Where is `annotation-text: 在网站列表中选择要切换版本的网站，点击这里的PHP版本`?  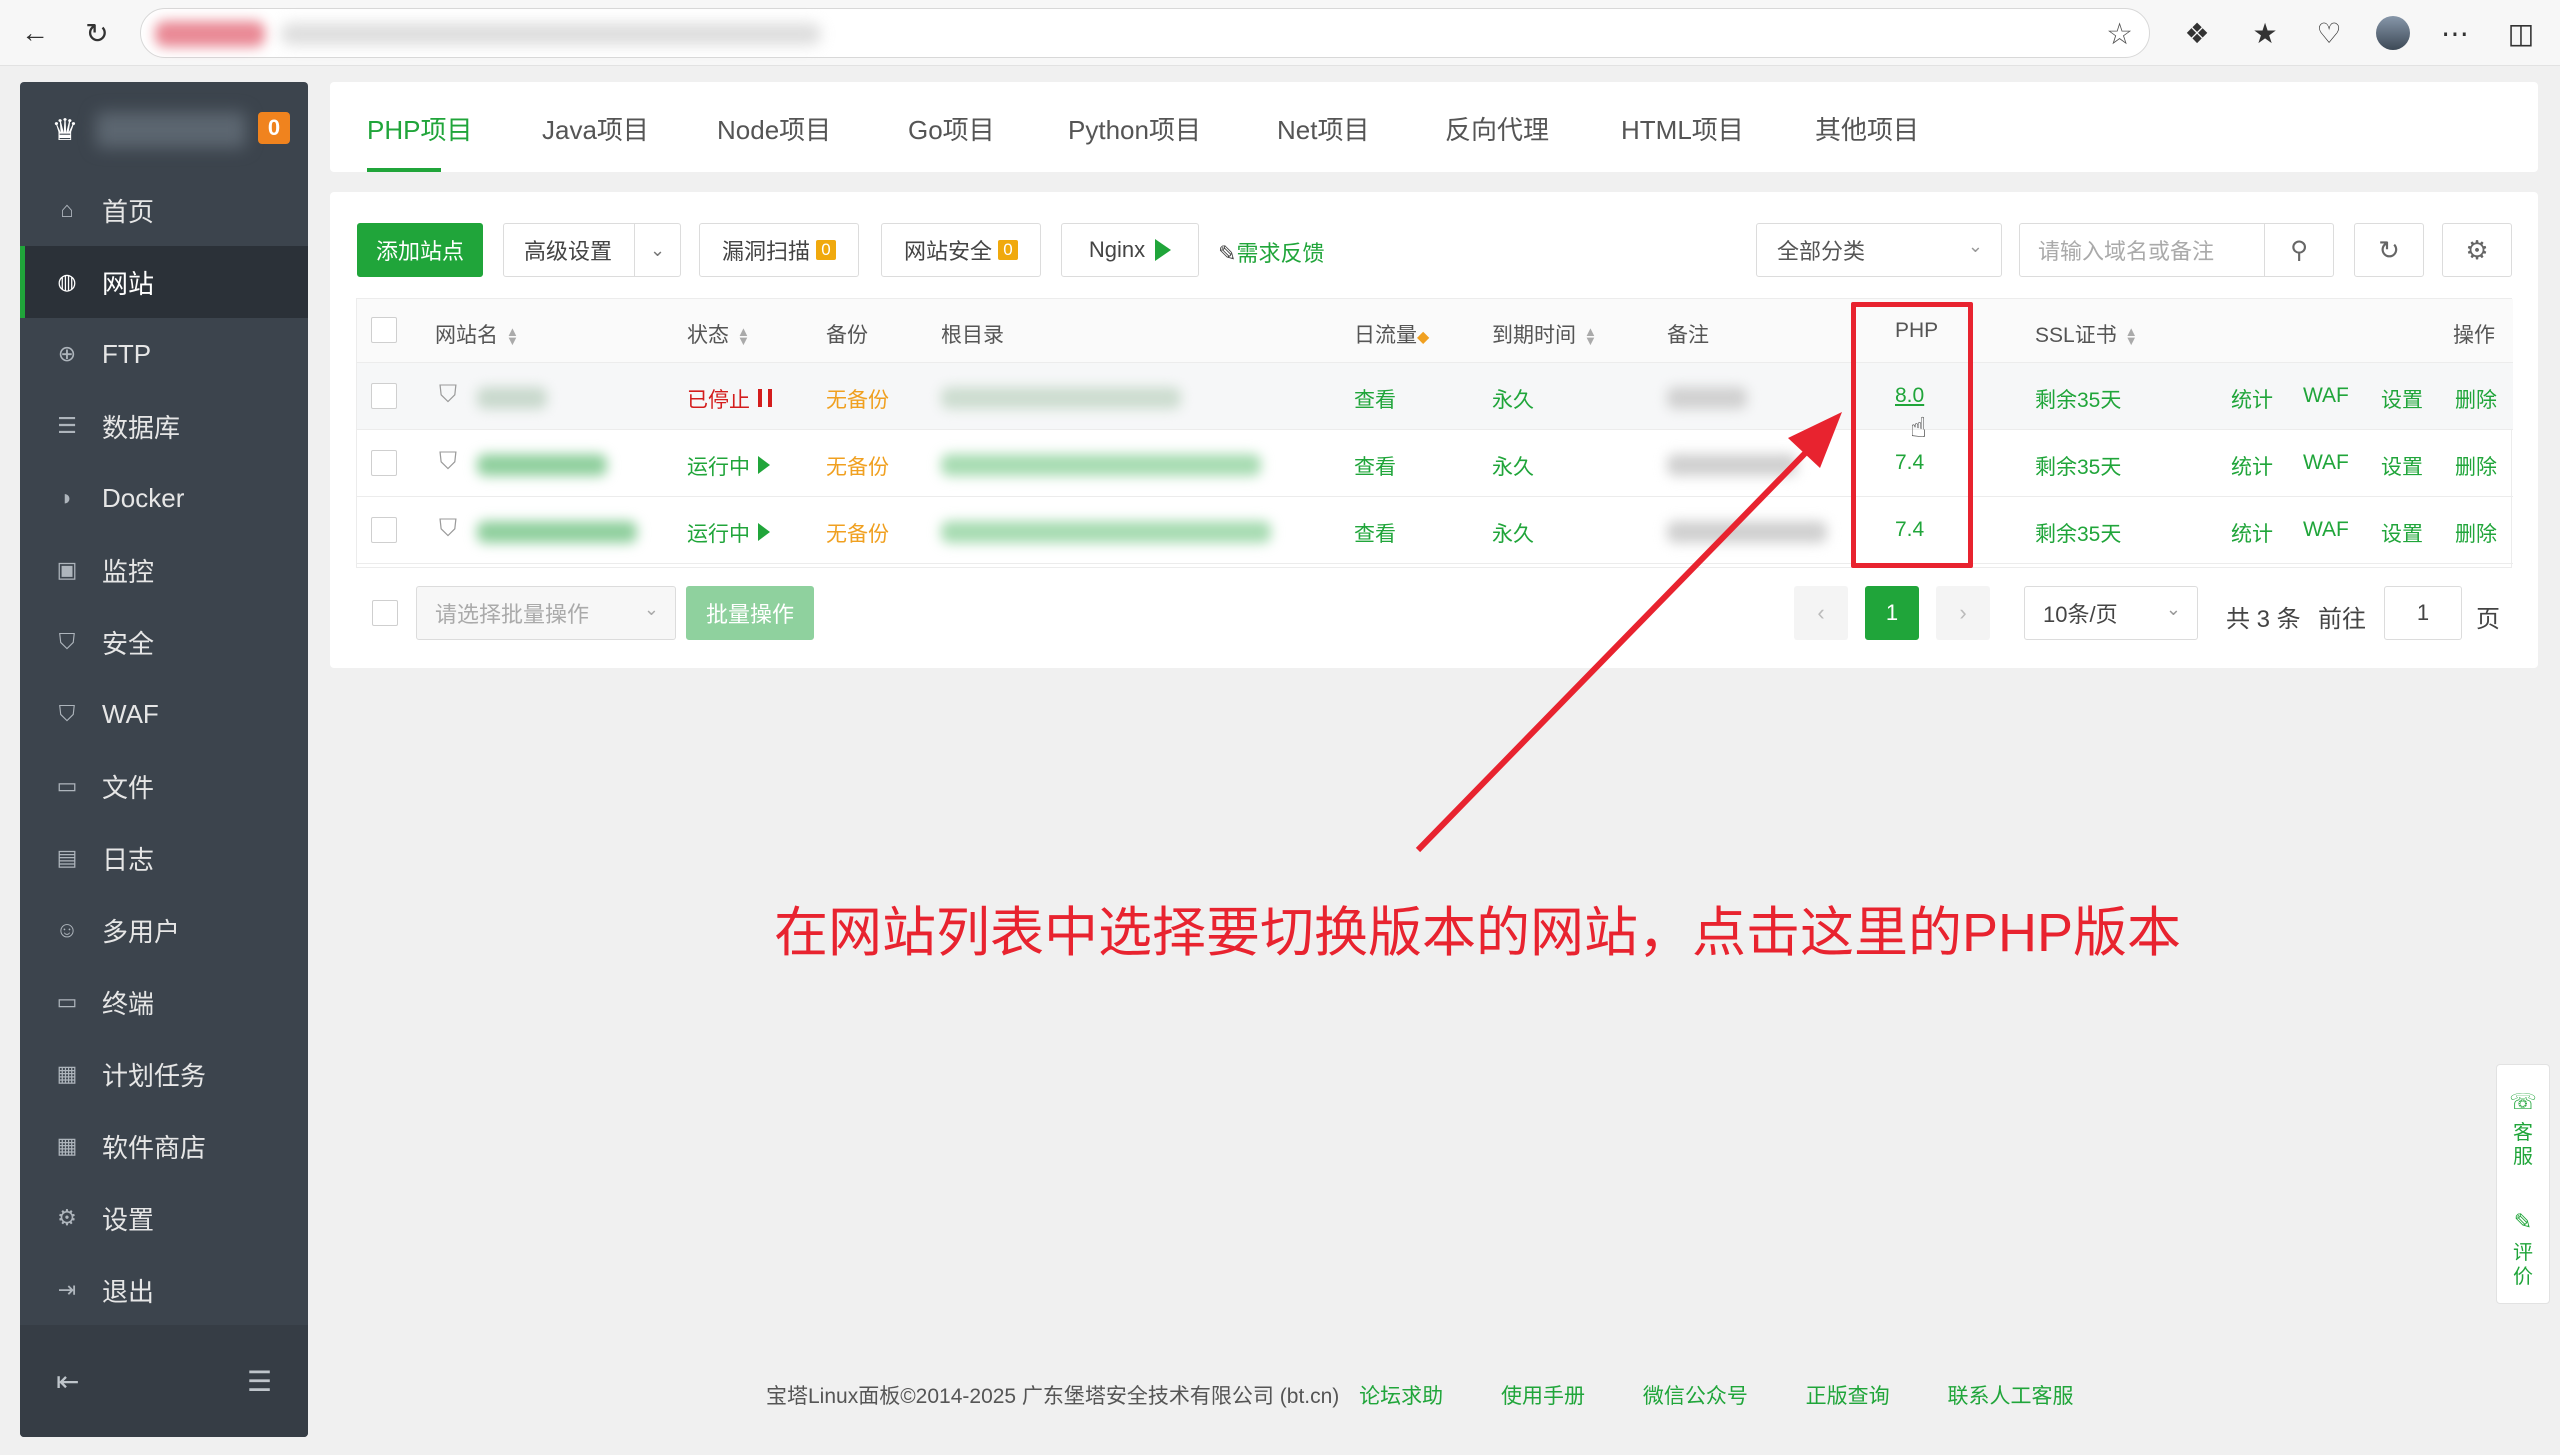
annotation-text: 在网站列表中选择要切换版本的网站，点击这里的PHP版本 is located at coordinates (1478, 933).